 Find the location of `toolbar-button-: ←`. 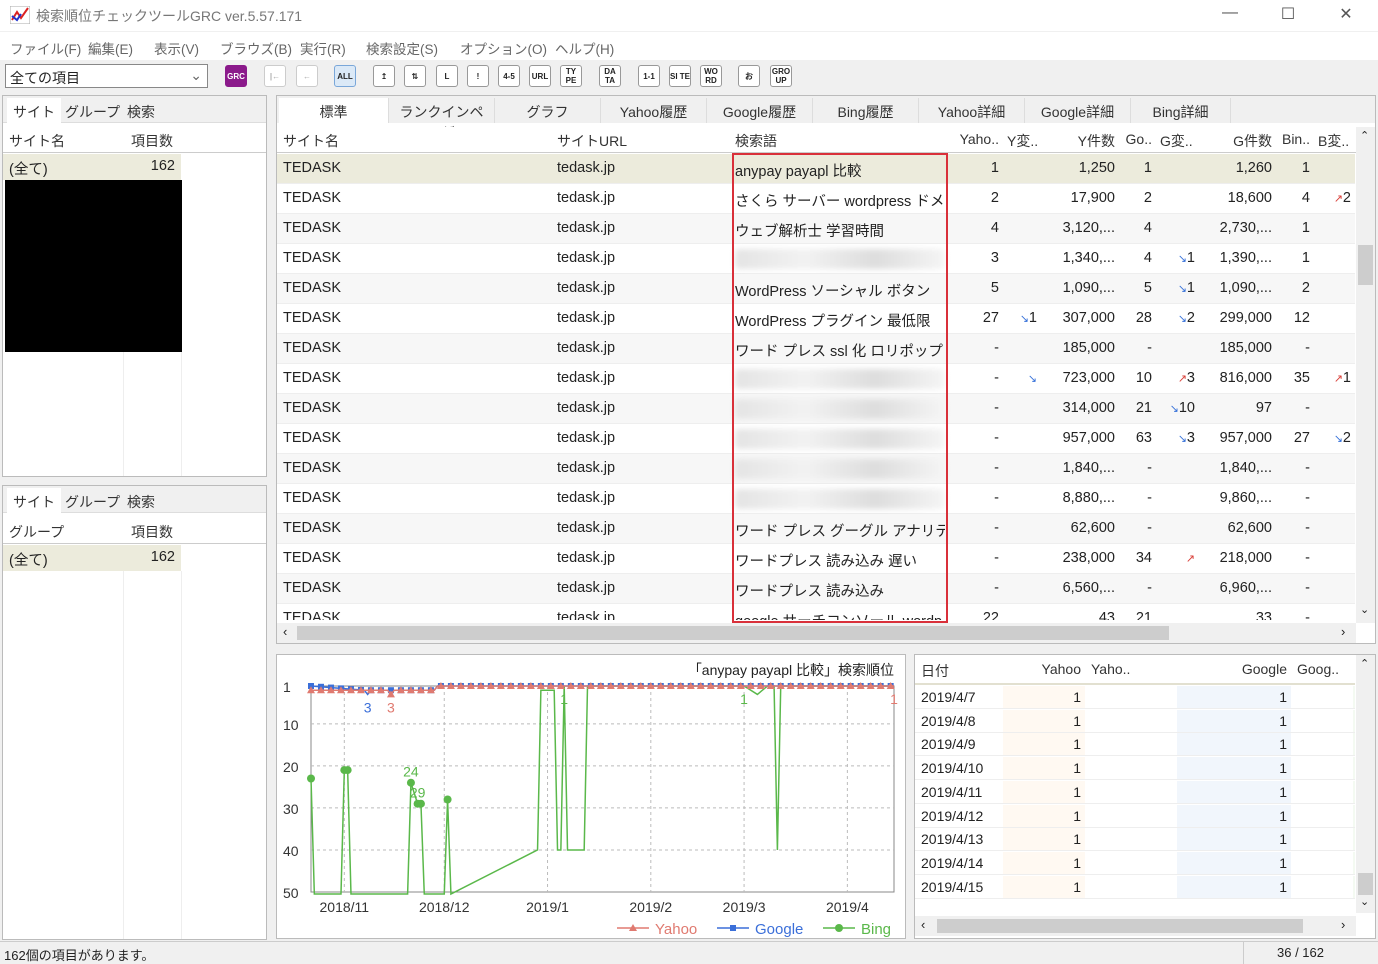

toolbar-button-: ← is located at coordinates (307, 76).